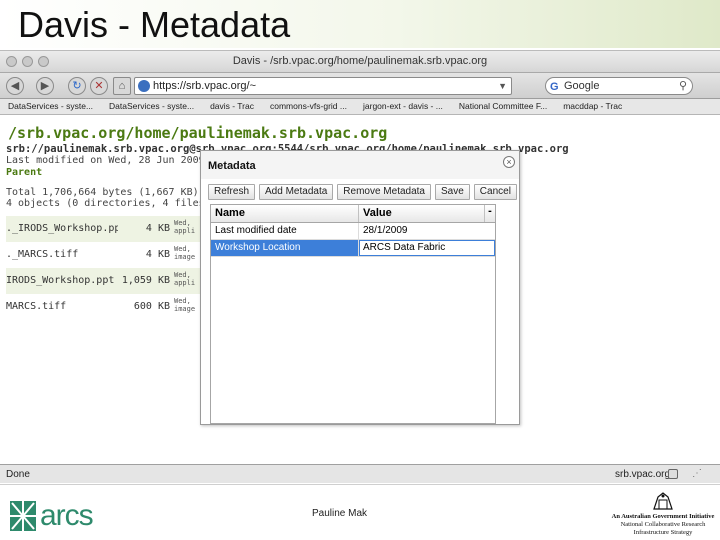 Image resolution: width=720 pixels, height=540 pixels. I want to click on file-size: 1,059 KB, so click(145, 280).